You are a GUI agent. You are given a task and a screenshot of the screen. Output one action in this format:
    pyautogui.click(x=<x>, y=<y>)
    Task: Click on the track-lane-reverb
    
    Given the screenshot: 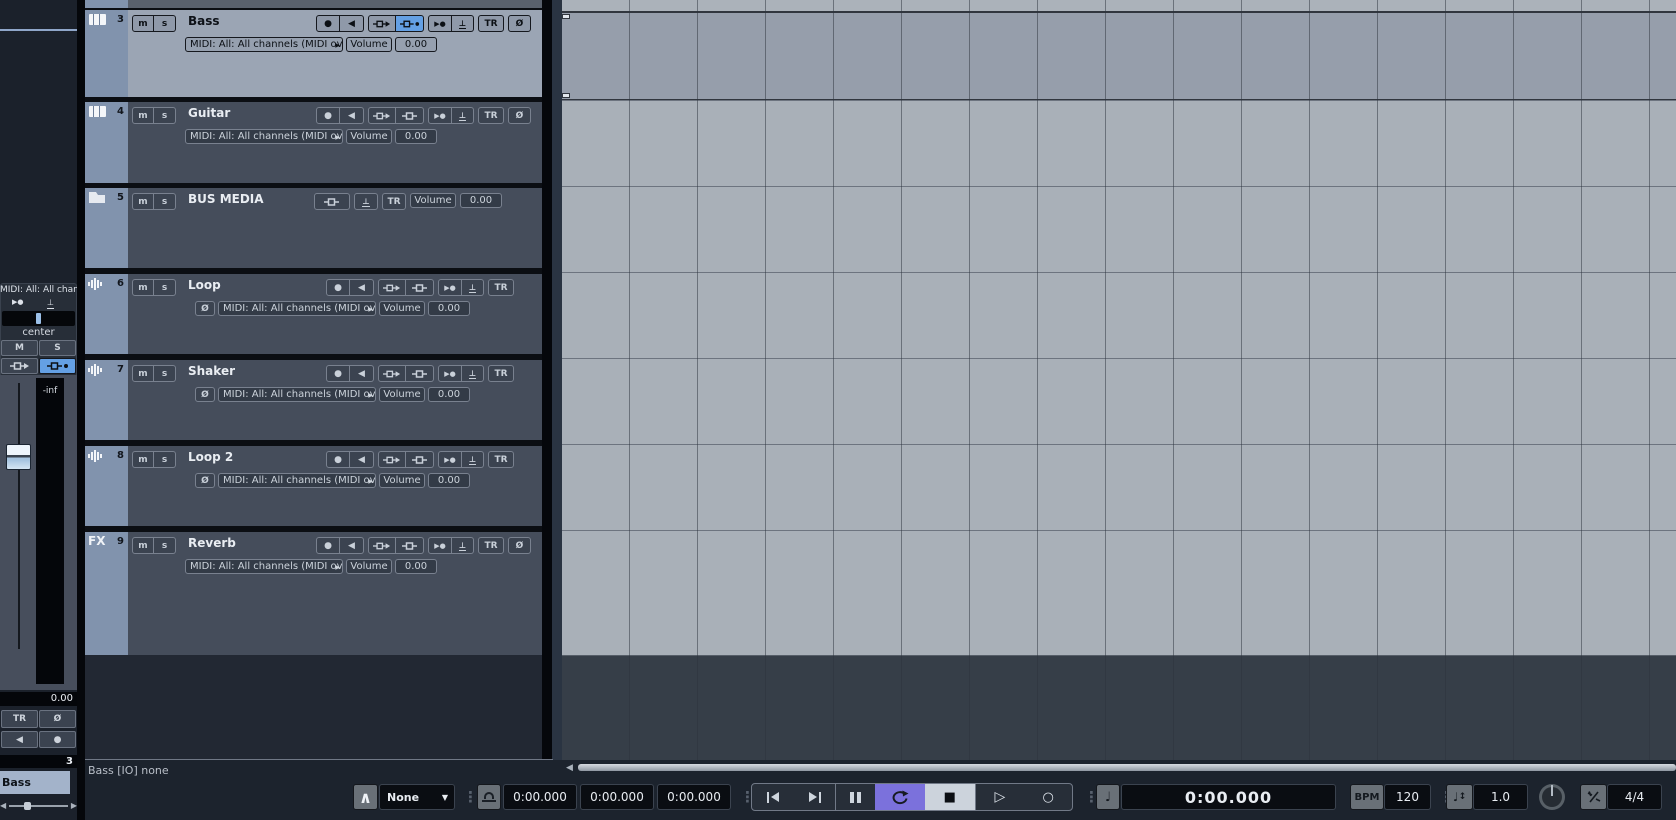 What is the action you would take?
    pyautogui.click(x=1119, y=592)
    